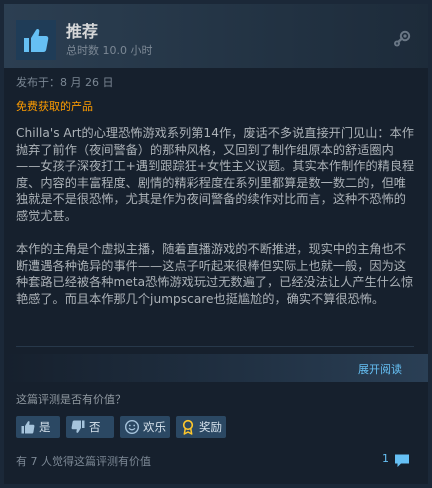  I want to click on thumbs-down-icon, so click(78, 426).